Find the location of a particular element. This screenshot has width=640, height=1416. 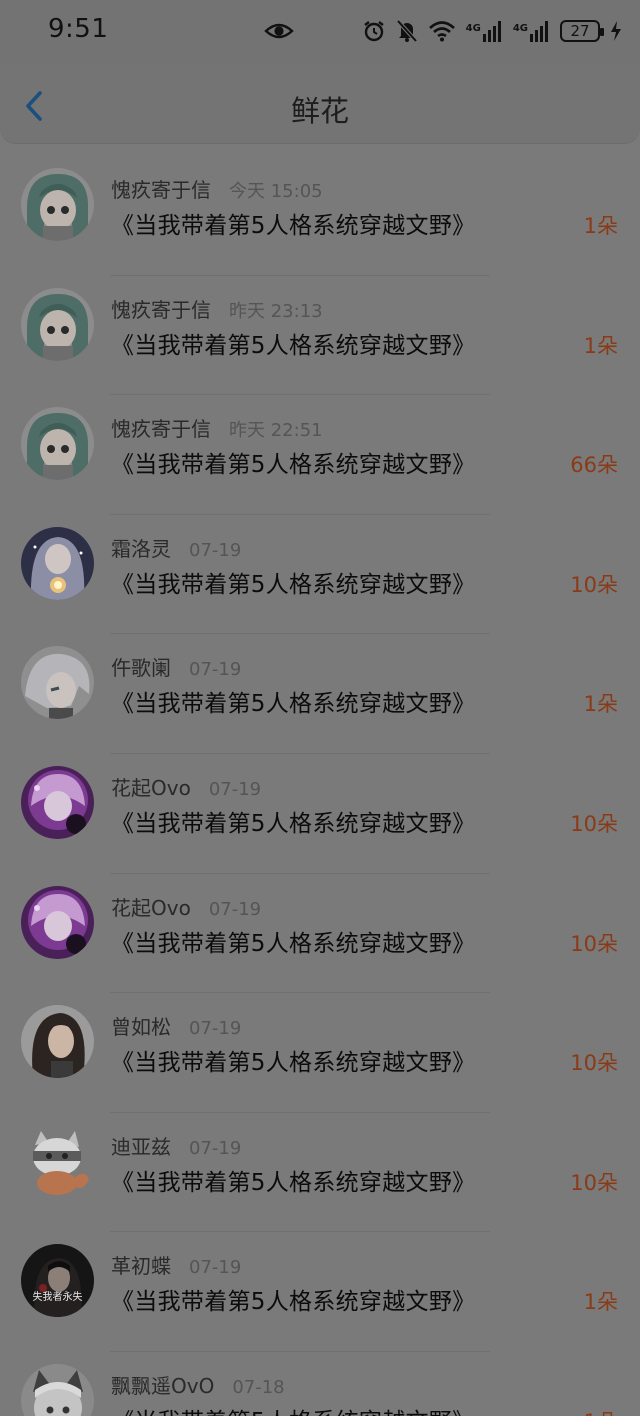

nav-bar: 鲜花 is located at coordinates (320, 104).